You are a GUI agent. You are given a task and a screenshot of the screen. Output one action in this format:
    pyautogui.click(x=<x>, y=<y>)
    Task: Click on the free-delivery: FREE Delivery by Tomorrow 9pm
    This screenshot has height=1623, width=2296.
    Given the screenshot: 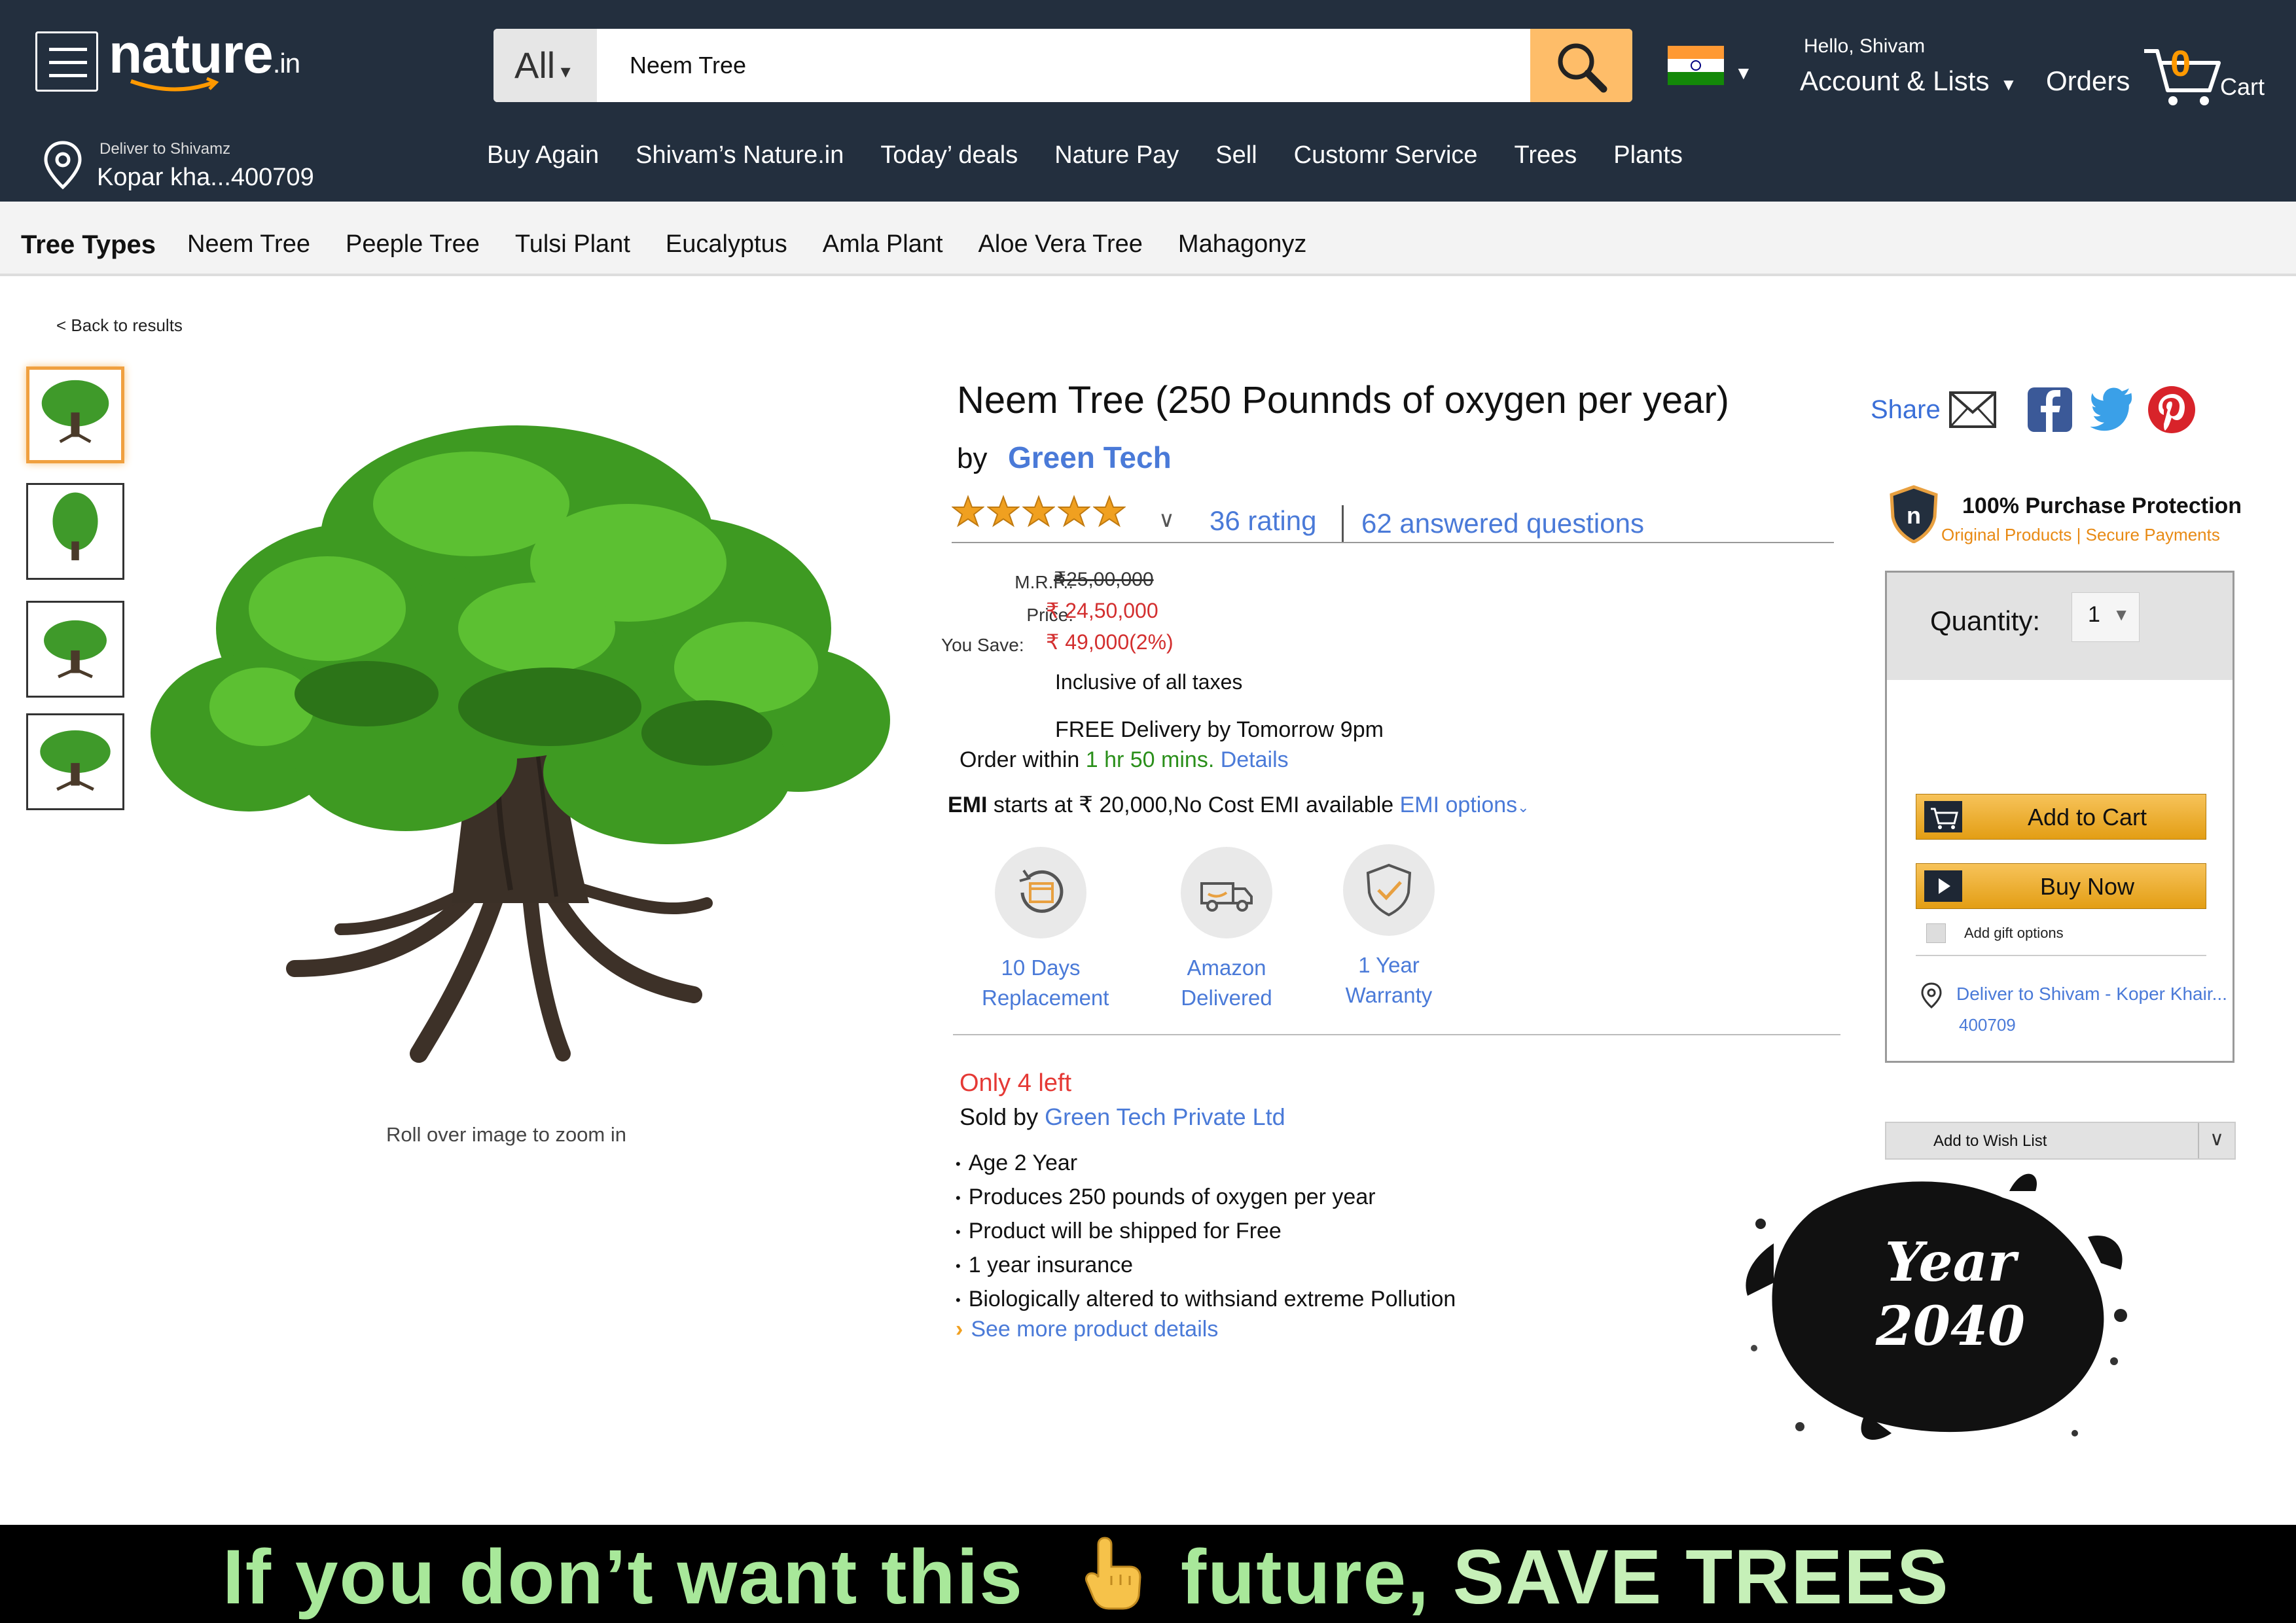 What is the action you would take?
    pyautogui.click(x=1219, y=730)
    